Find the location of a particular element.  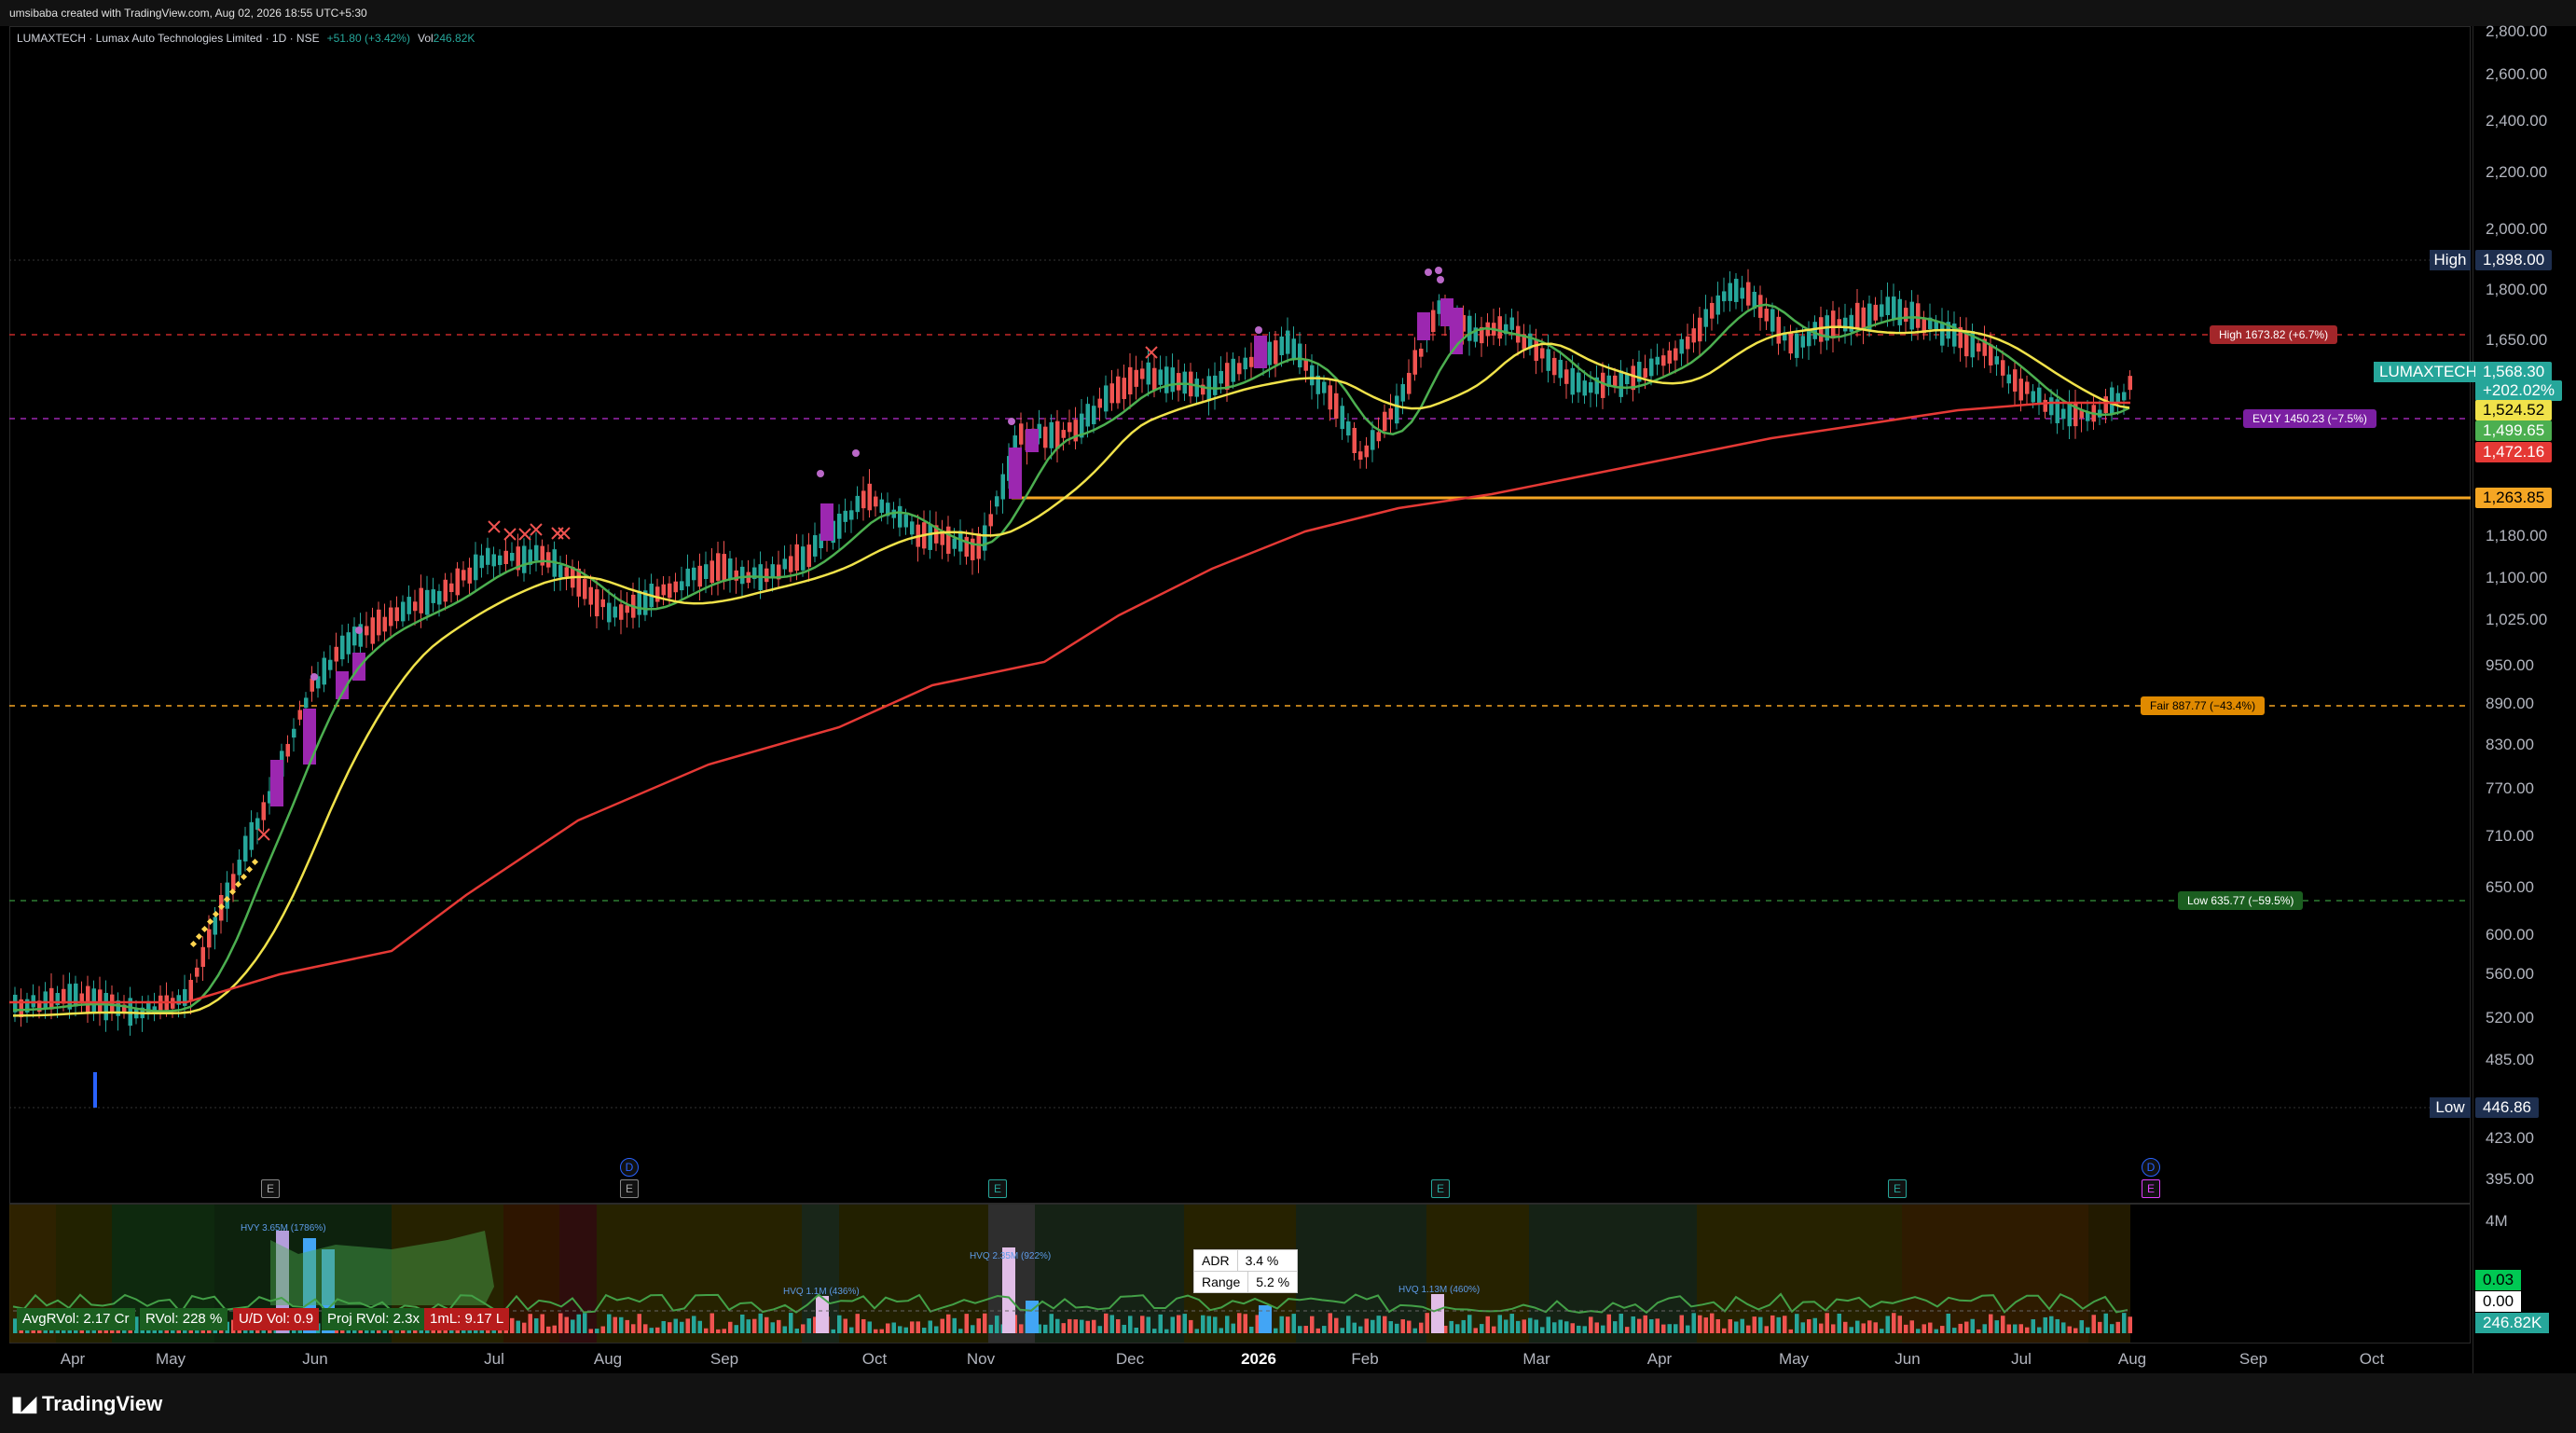

tradingview-logo: ▮◢ TradingView is located at coordinates (86, 1404).